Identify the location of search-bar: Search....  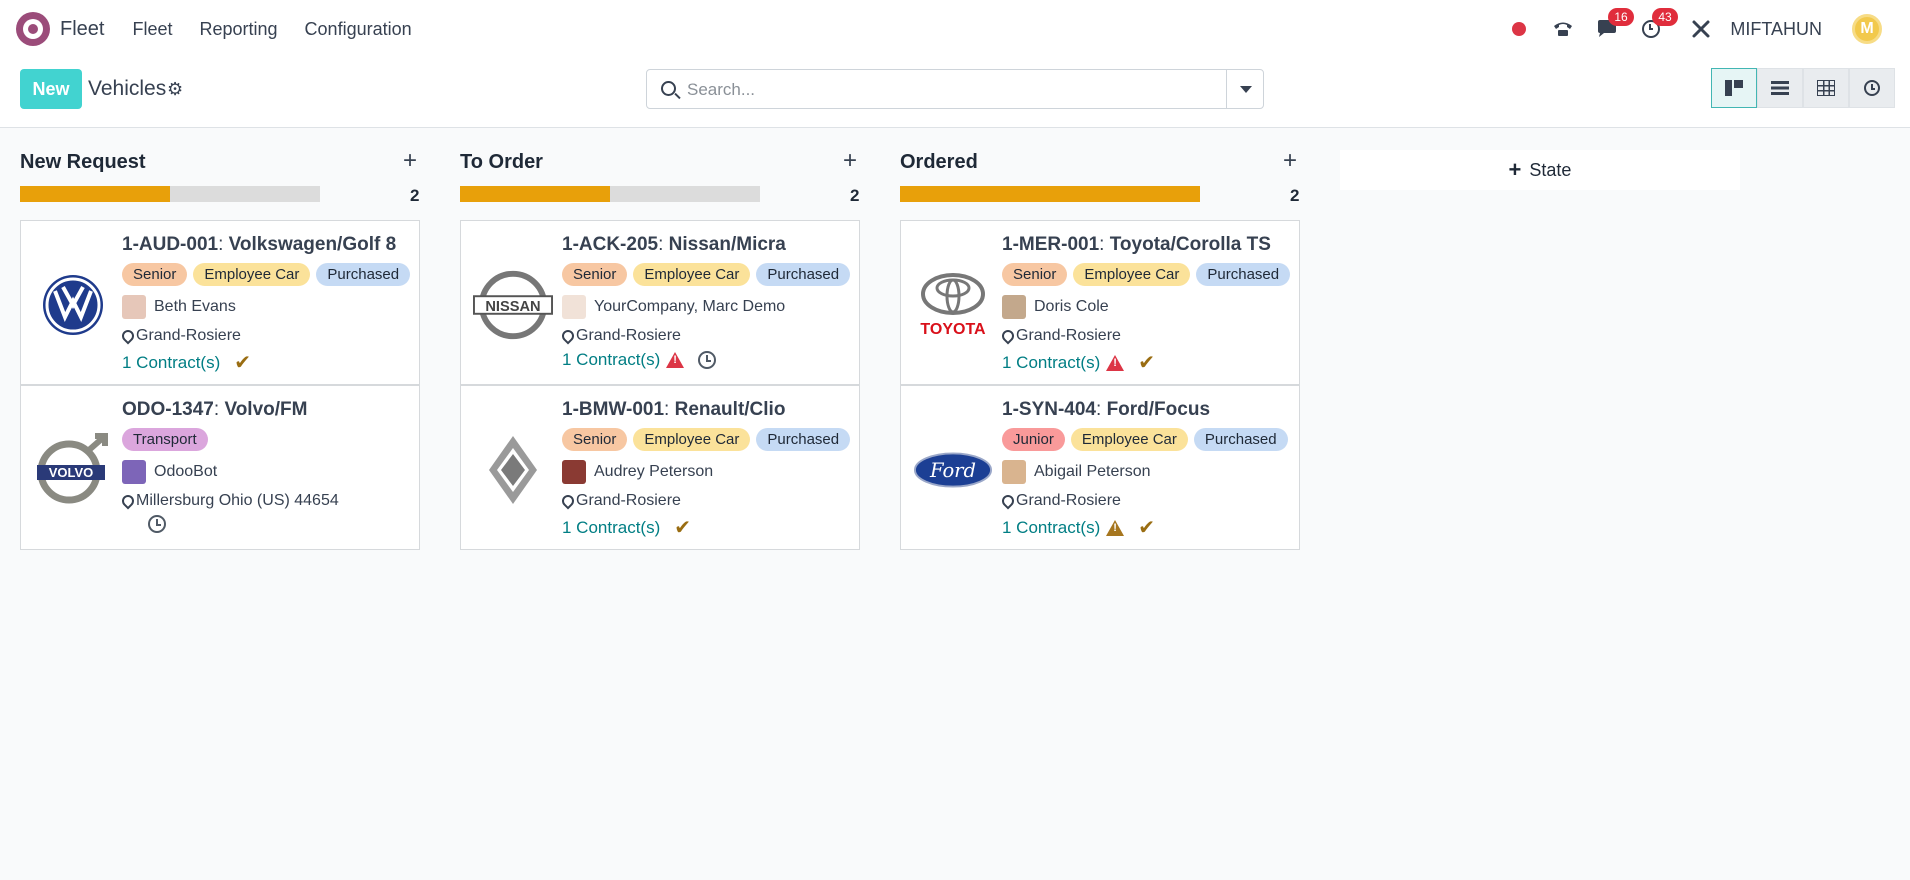
(955, 89).